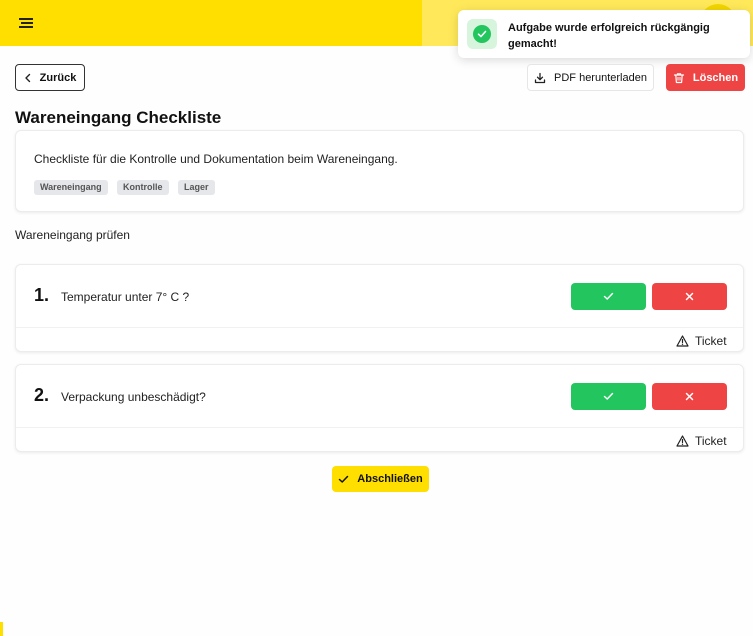 The height and width of the screenshot is (636, 753). Describe the element at coordinates (678, 77) in the screenshot. I see `trash-icon` at that location.